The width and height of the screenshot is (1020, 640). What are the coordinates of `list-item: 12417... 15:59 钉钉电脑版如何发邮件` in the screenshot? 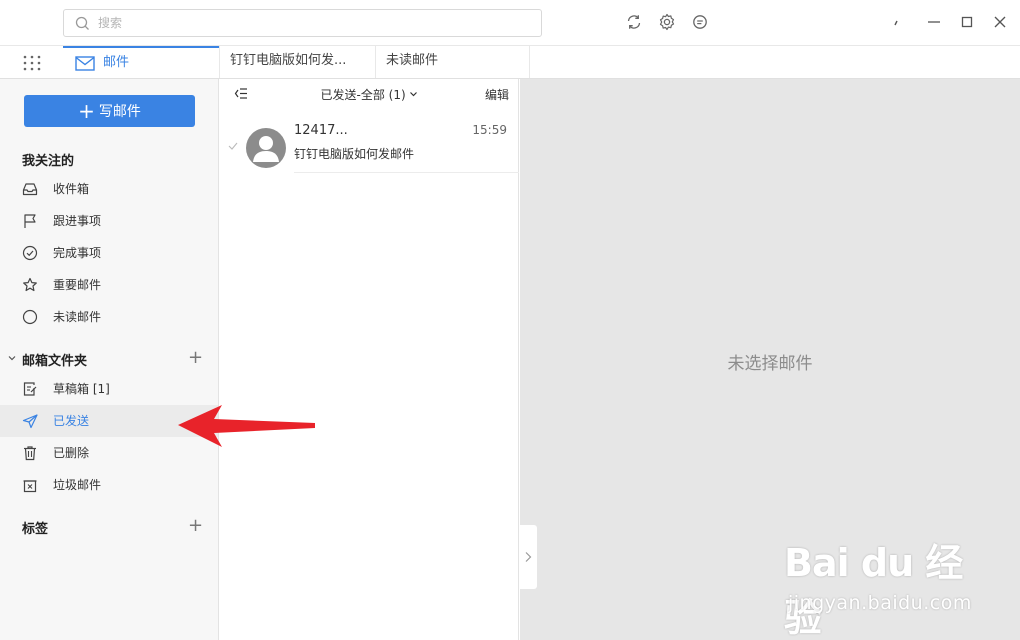 It's located at (369, 143).